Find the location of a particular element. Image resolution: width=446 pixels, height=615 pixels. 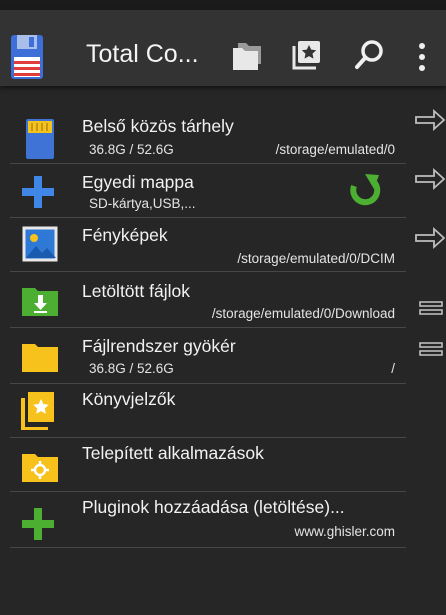

item-path: /storage/emulated/0/Download is located at coordinates (303, 313).